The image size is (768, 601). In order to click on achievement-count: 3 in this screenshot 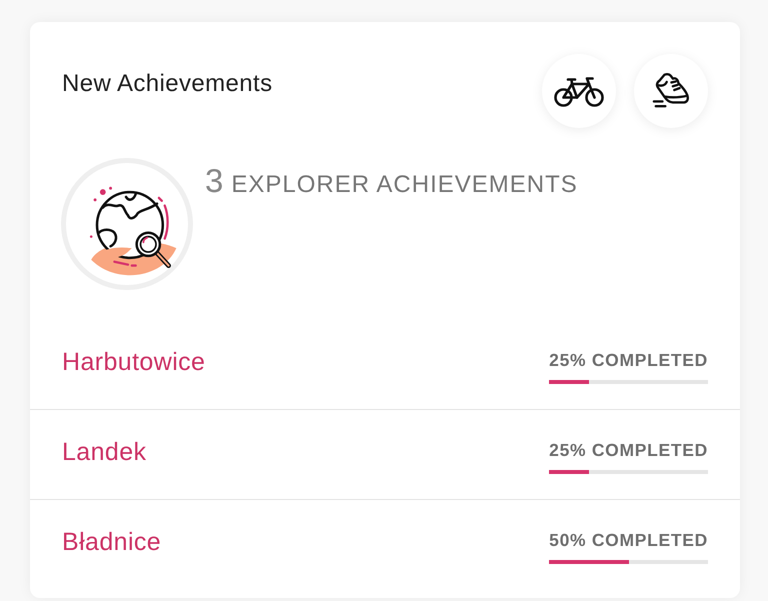, I will do `click(214, 181)`.